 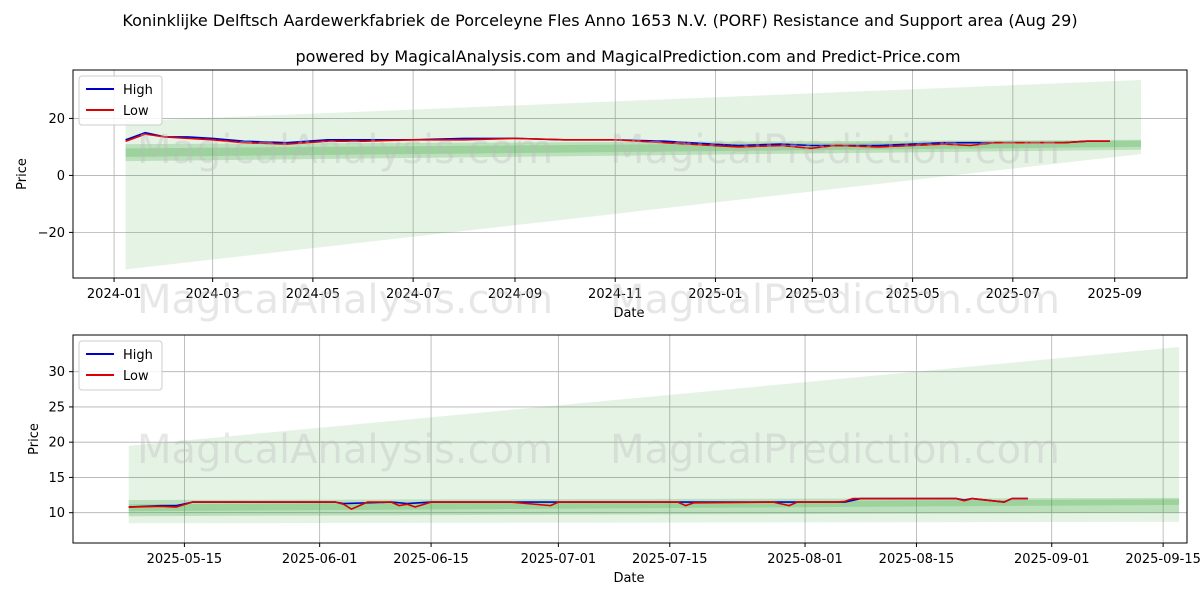 What do you see at coordinates (1162, 559) in the screenshot?
I see `x-tick-label: 2025-09-15` at bounding box center [1162, 559].